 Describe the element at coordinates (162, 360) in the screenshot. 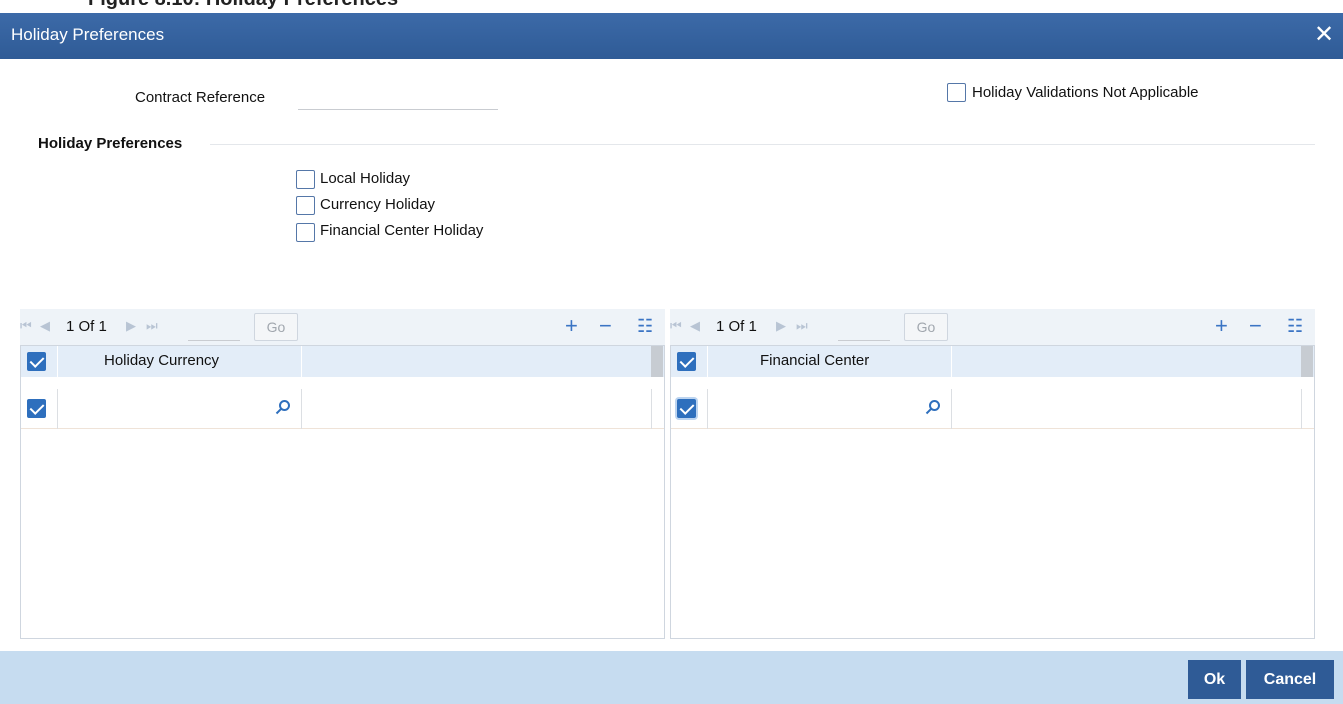

I see `column-header-holiday-currency: Holiday Currency` at that location.